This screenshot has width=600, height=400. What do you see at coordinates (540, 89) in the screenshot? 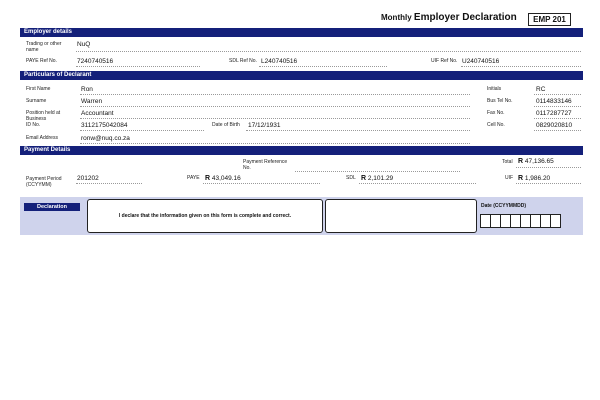
I see `initials-field: RC` at bounding box center [540, 89].